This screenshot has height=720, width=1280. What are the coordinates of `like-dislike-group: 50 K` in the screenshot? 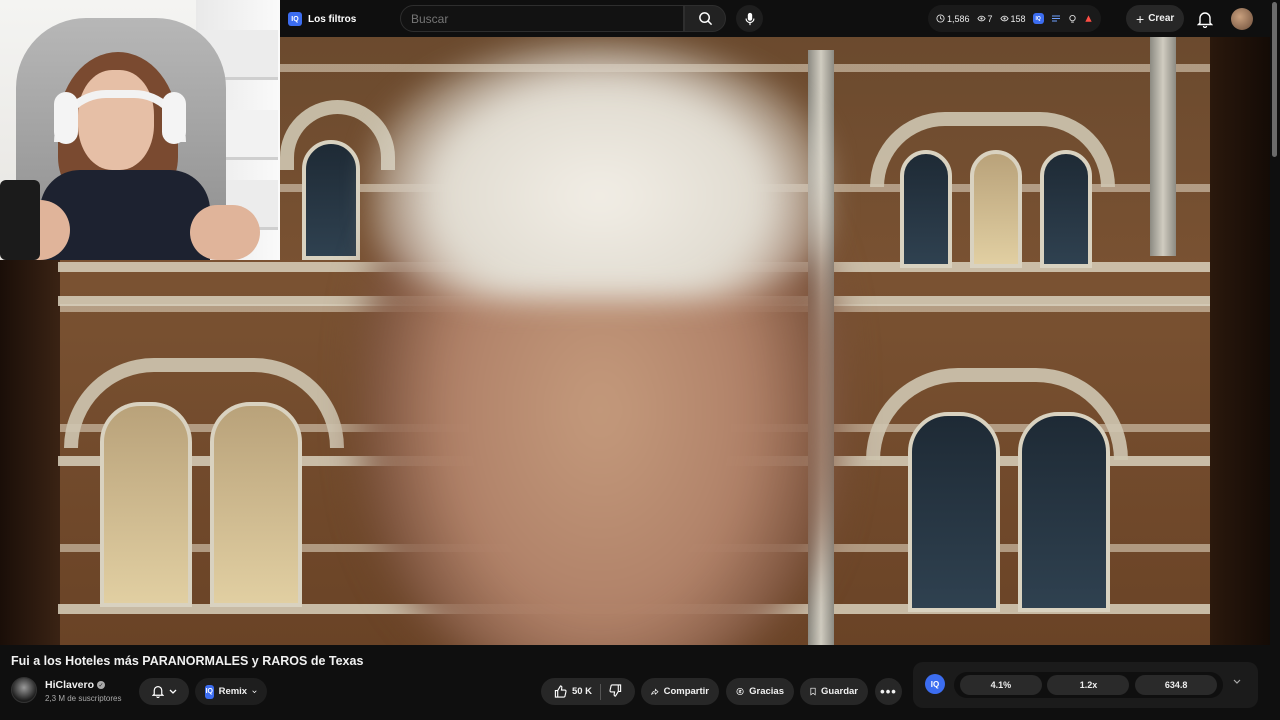 It's located at (588, 691).